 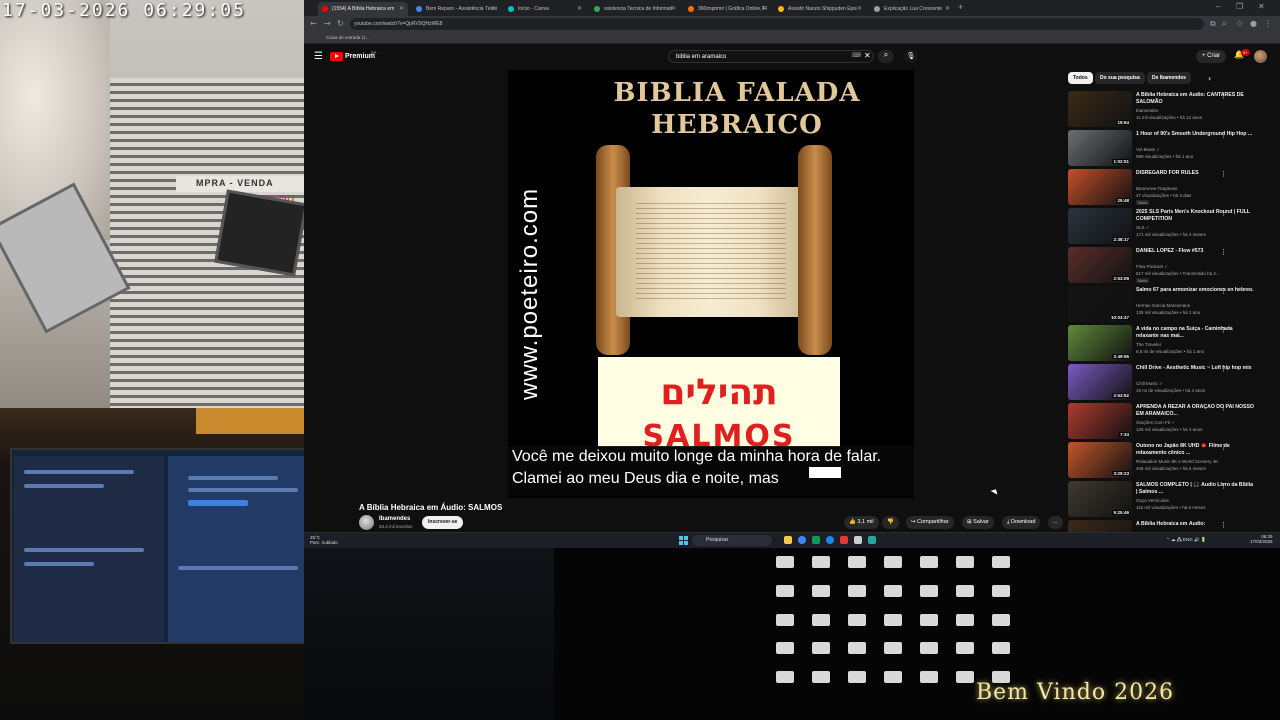 I want to click on recommendation-channel: Ouça Versículos, so click(x=1152, y=500).